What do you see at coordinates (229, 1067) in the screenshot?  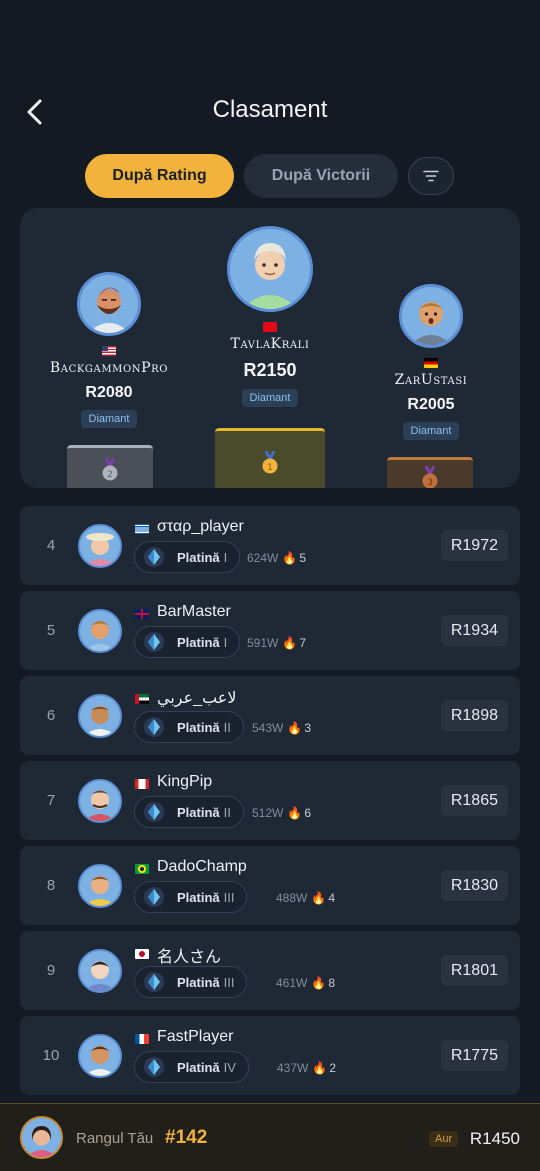 I see `tier-level: IV` at bounding box center [229, 1067].